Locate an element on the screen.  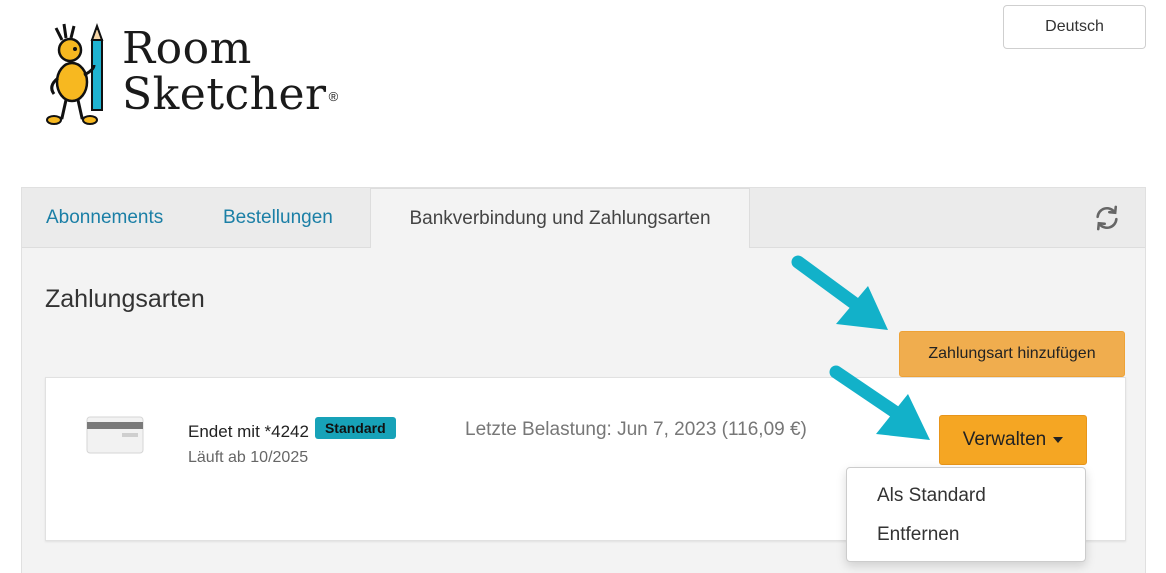
menu-item-set-default: Als Standard is located at coordinates (931, 496).